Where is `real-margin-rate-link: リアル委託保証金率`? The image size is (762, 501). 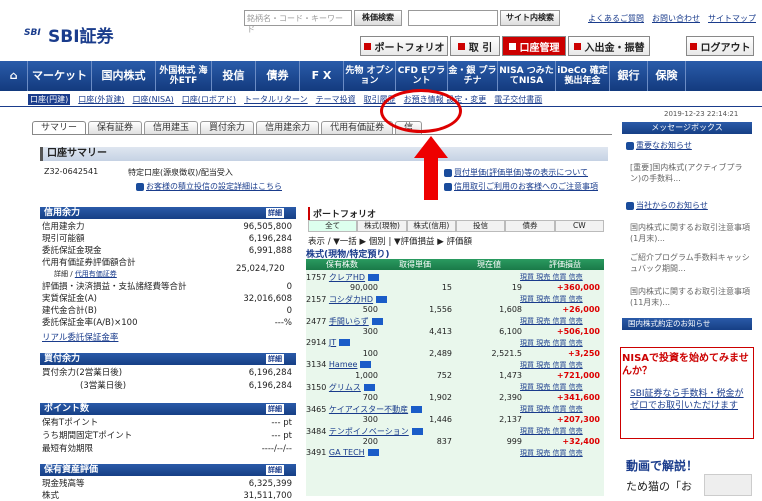 real-margin-rate-link: リアル委託保証金率 is located at coordinates (80, 337).